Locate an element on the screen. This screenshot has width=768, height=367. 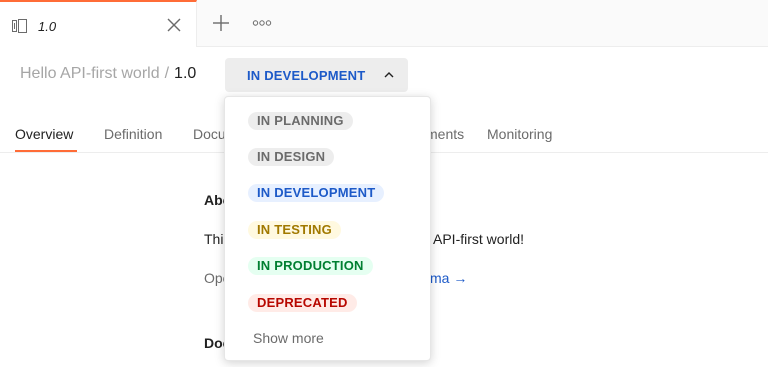
status-option-in-production: IN PRODUCTION is located at coordinates (310, 266).